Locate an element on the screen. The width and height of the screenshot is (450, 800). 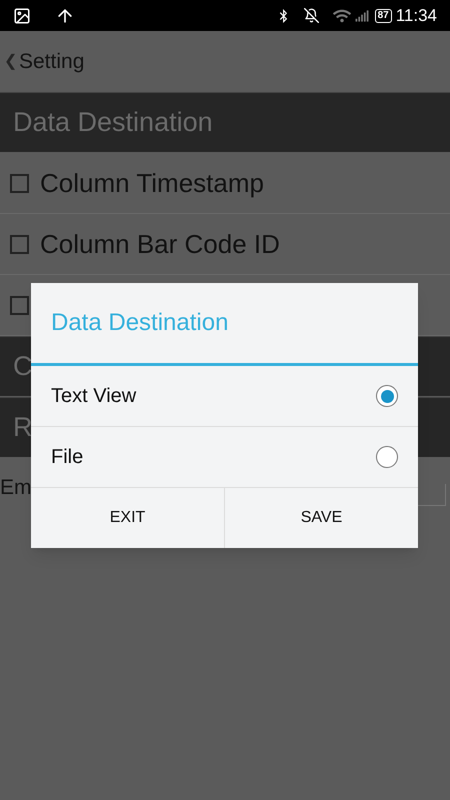
dialog-button: SAVE is located at coordinates (321, 518).